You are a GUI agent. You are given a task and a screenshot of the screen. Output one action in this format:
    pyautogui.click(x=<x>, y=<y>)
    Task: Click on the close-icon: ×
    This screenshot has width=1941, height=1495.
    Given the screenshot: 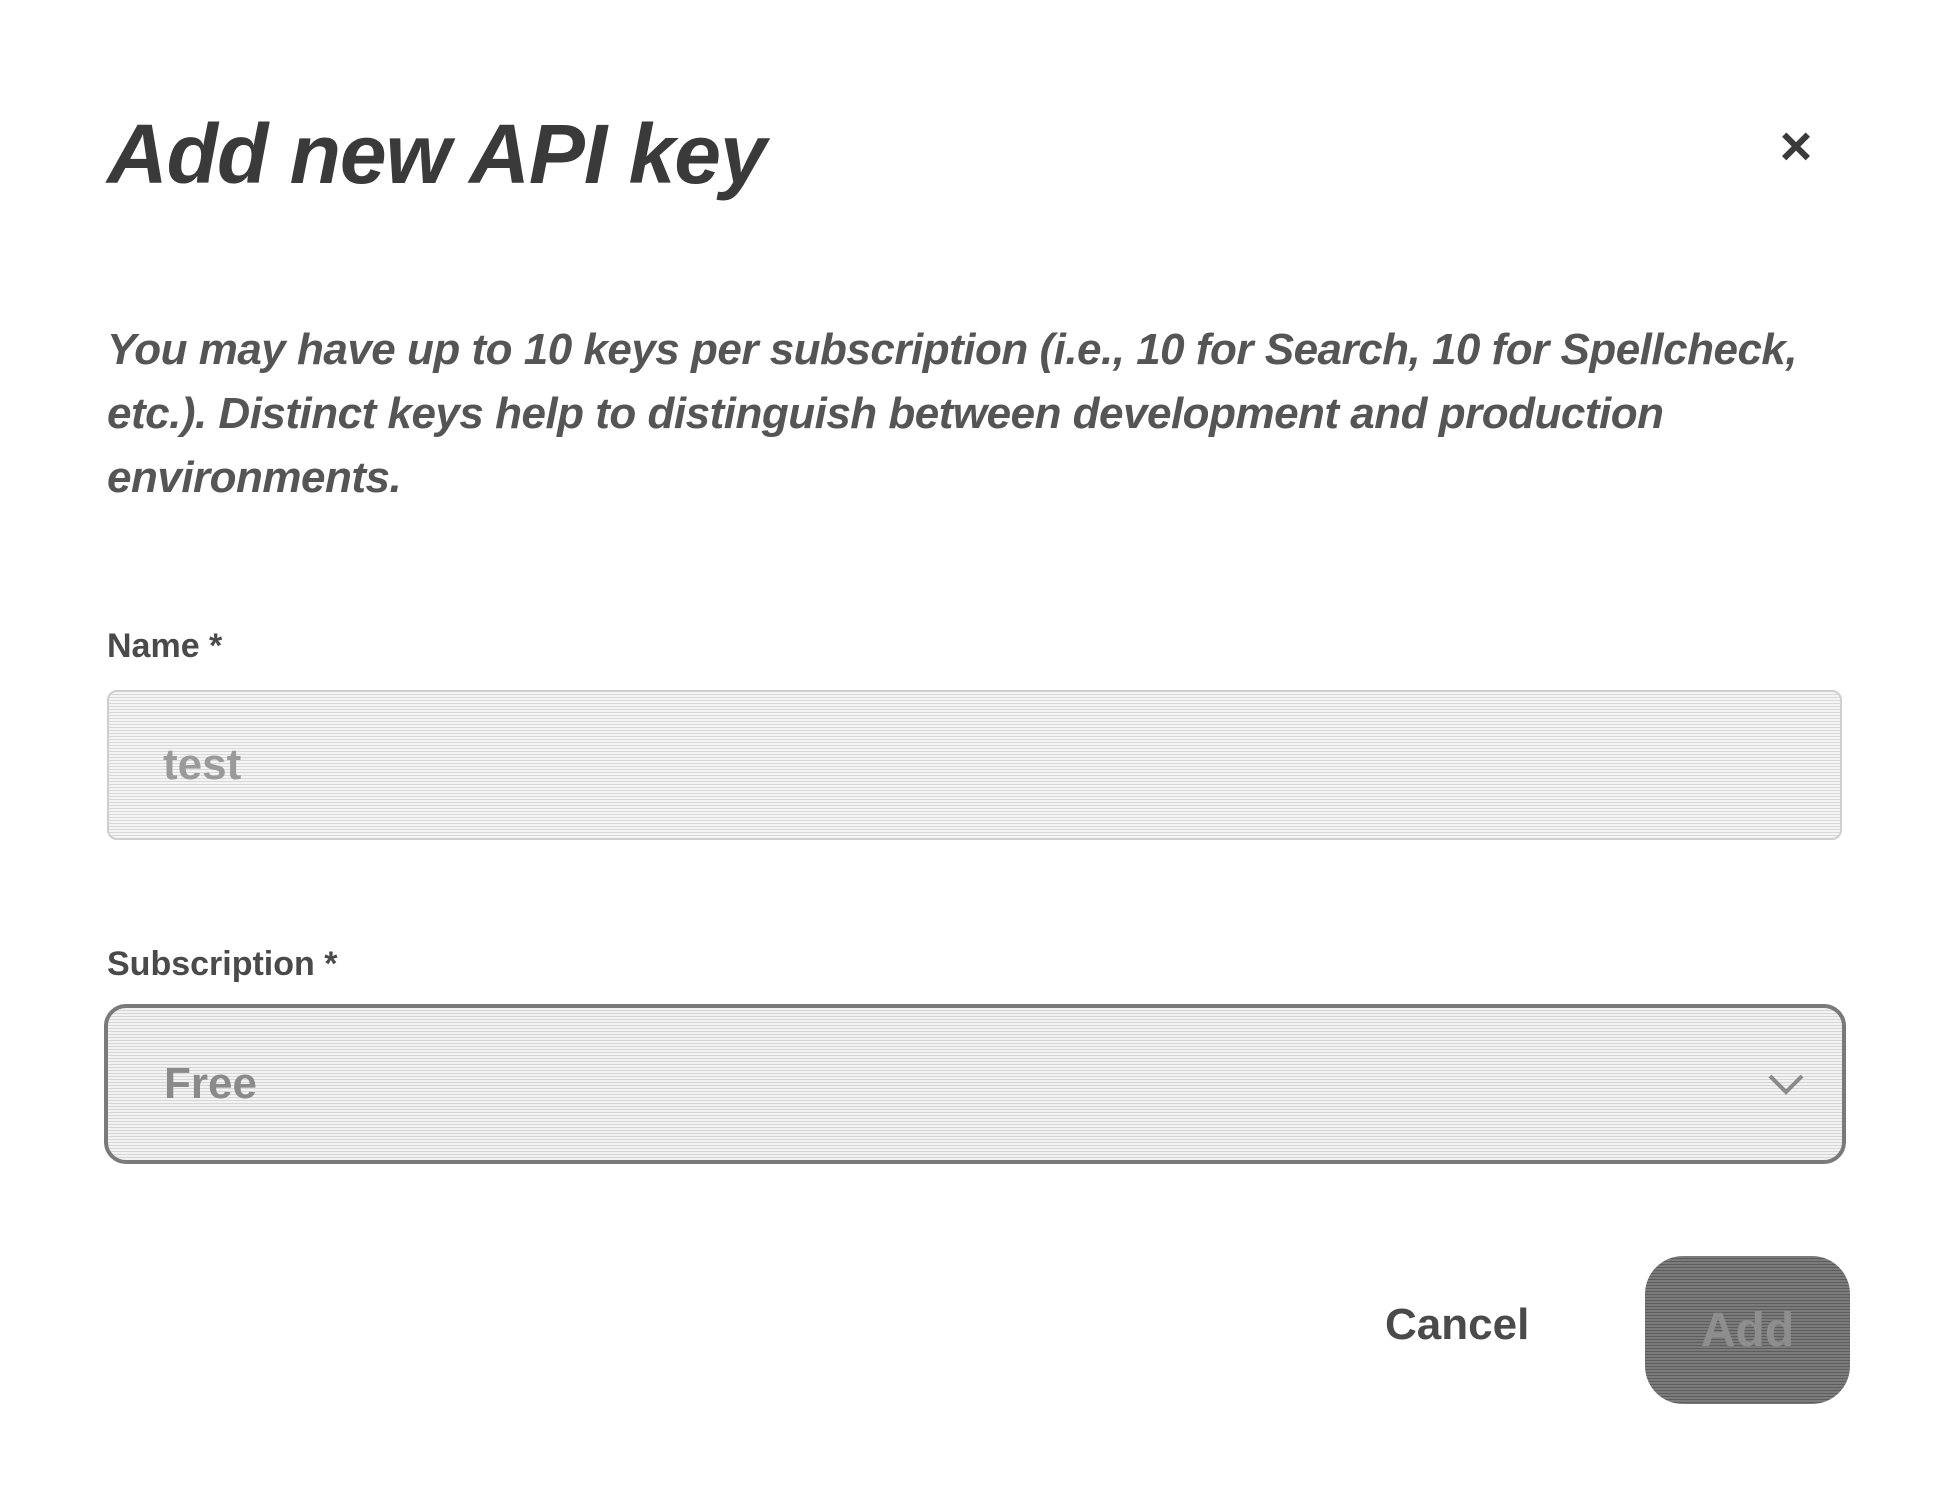 What is the action you would take?
    pyautogui.click(x=1796, y=145)
    